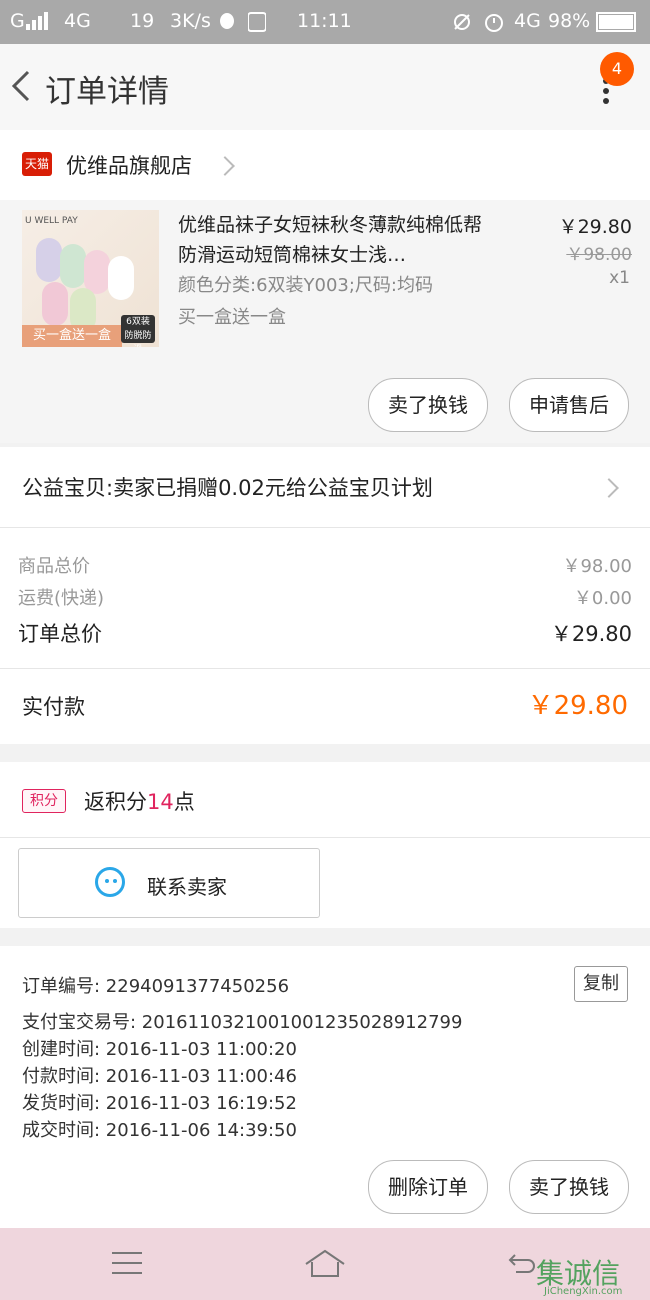  Describe the element at coordinates (110, 882) in the screenshot. I see `chat-icon` at that location.